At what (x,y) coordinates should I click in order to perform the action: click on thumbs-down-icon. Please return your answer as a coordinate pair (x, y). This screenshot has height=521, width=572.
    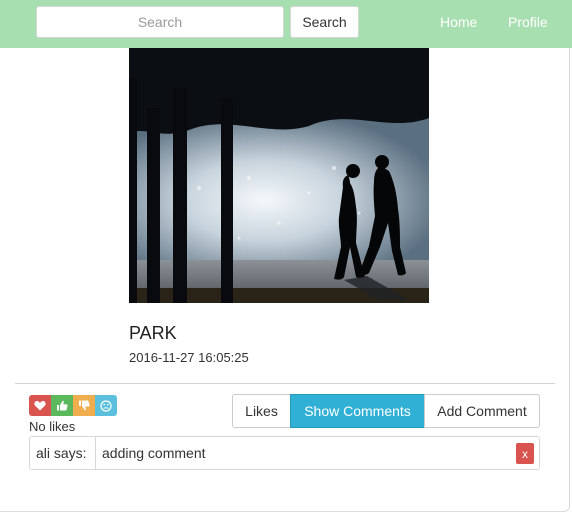
    Looking at the image, I should click on (84, 405).